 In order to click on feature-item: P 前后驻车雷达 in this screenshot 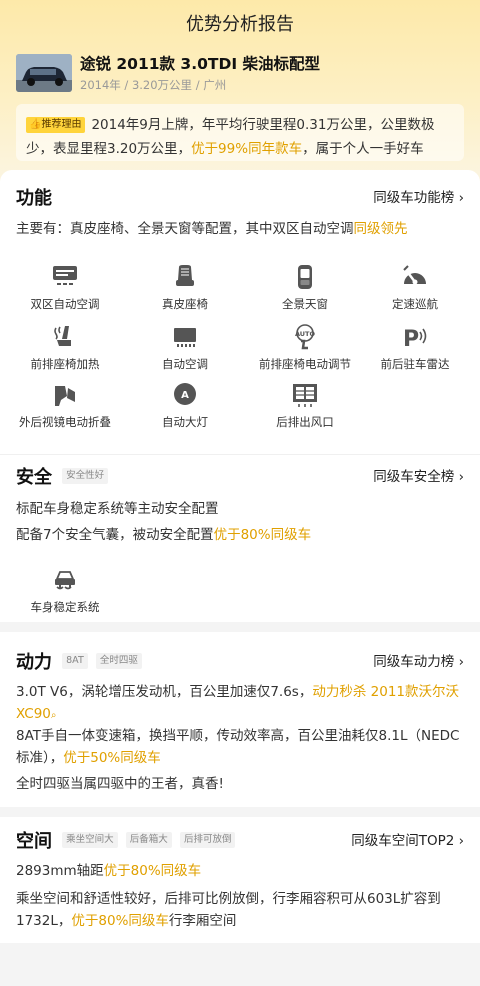, I will do `click(415, 348)`.